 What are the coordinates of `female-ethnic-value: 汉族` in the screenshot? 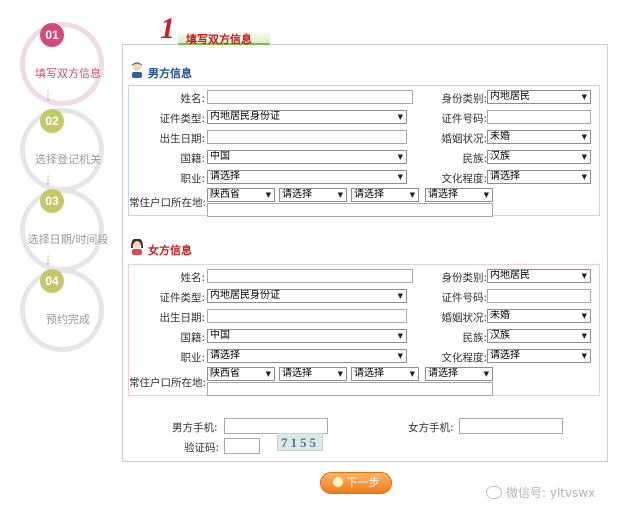 It's located at (500, 335).